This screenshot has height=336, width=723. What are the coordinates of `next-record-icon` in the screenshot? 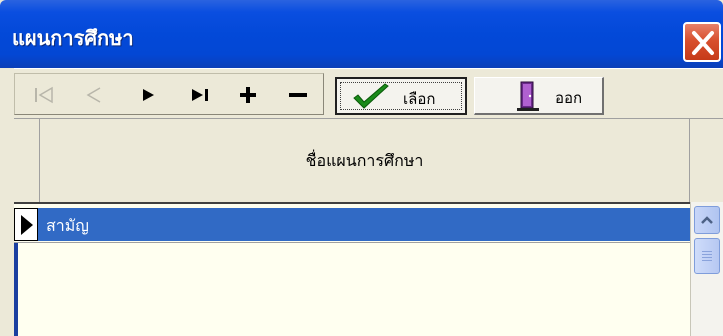 It's located at (148, 95).